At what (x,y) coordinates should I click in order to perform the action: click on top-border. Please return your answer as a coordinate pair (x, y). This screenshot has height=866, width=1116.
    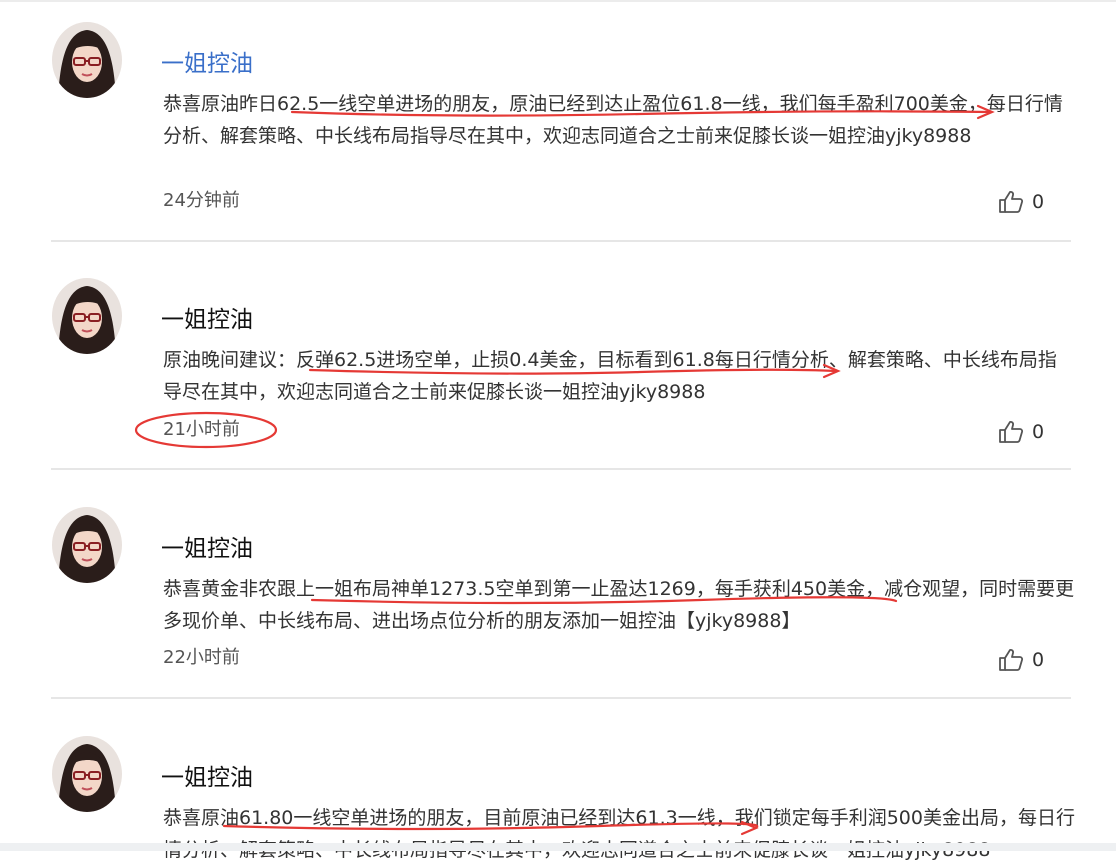
    Looking at the image, I should click on (558, 1).